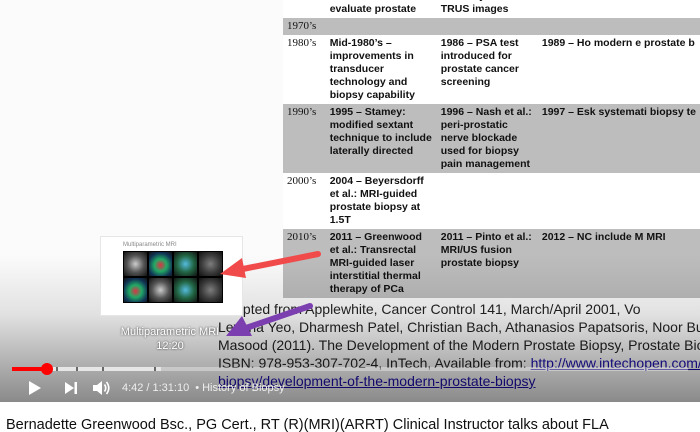 The height and width of the screenshot is (432, 700). I want to click on preview-chapter-label: Multiparametric MRI, so click(170, 332).